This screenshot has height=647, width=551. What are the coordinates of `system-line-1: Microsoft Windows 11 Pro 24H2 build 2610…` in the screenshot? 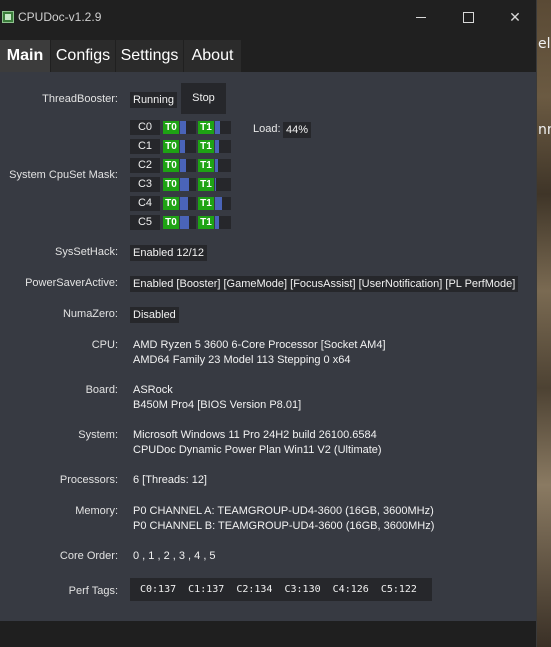 It's located at (255, 435).